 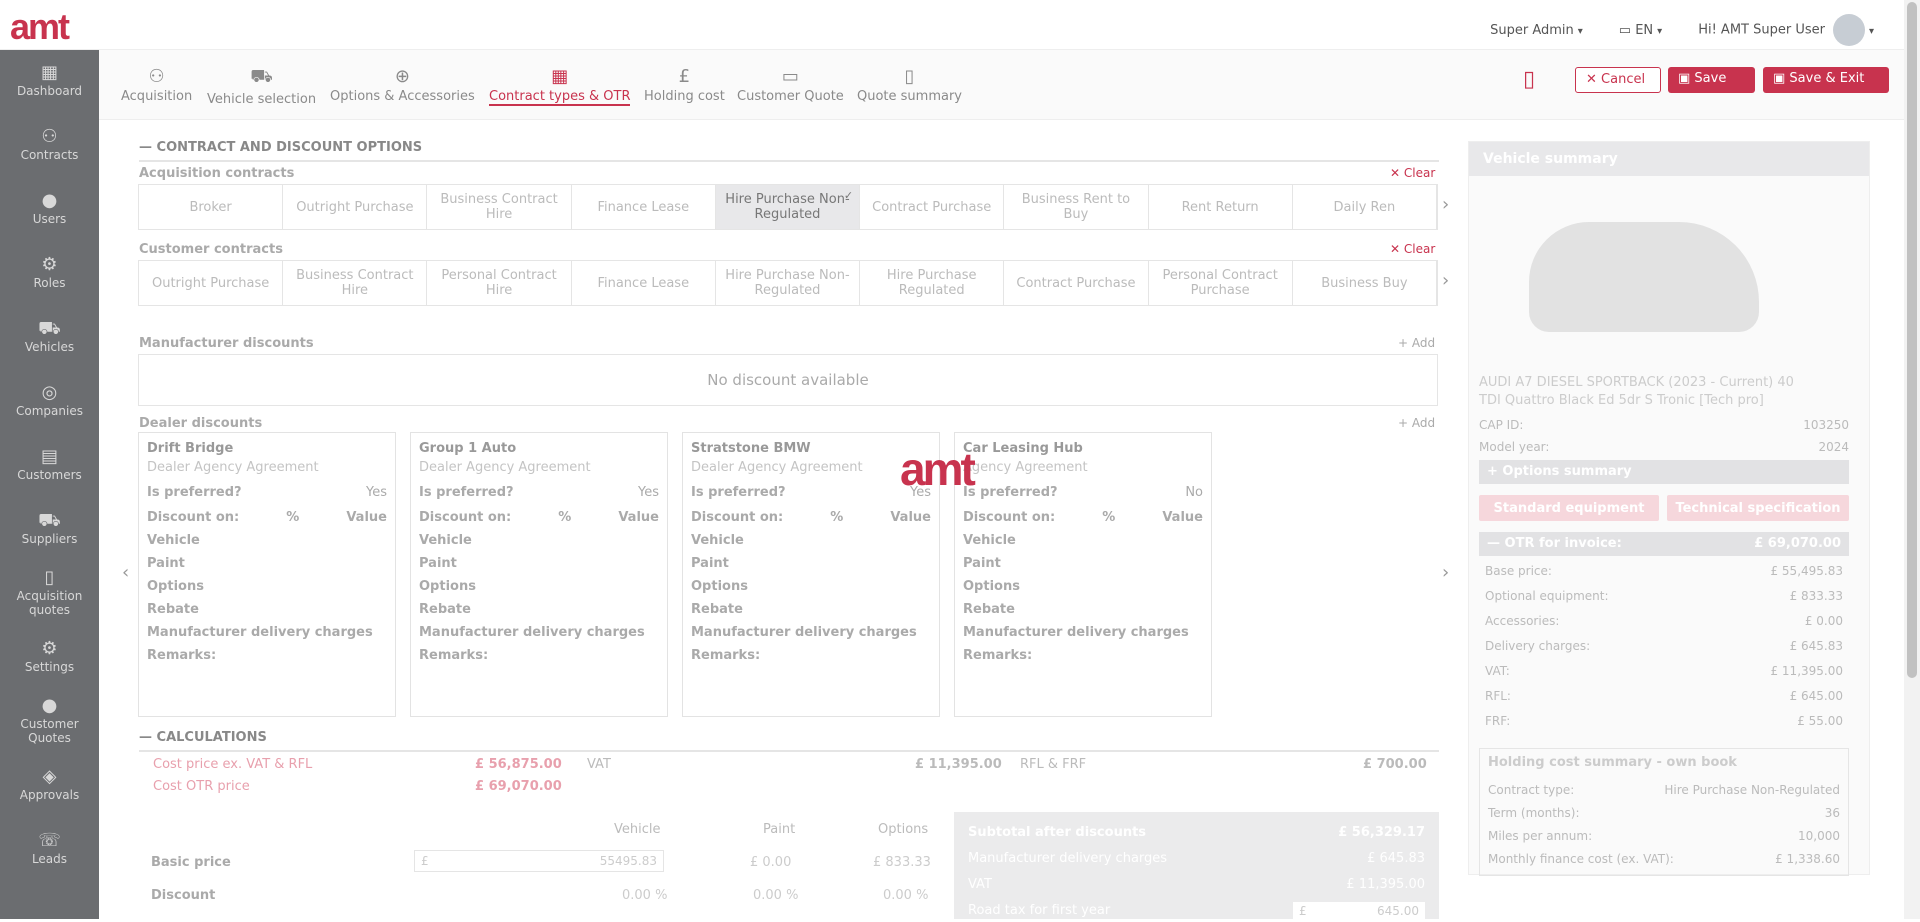 What do you see at coordinates (1416, 423) in the screenshot?
I see `add-dealer-discount-button: + Add` at bounding box center [1416, 423].